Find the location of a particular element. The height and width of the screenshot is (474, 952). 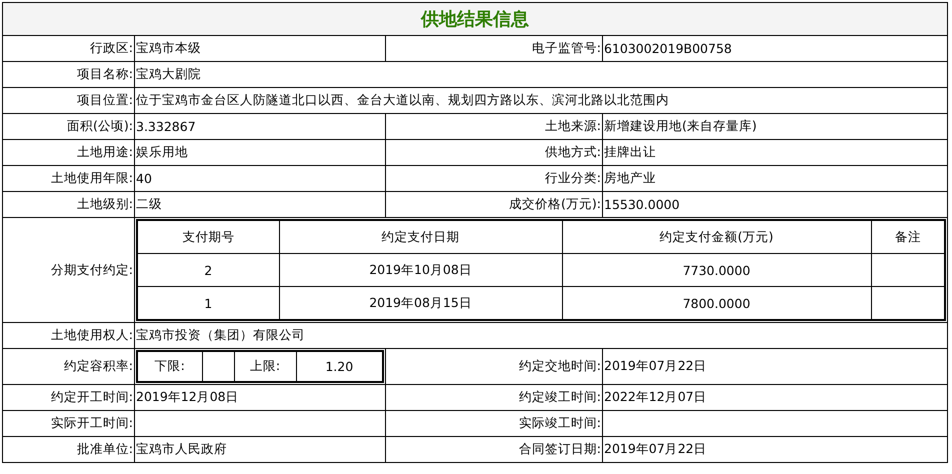

field-label: 电子监管号: is located at coordinates (494, 49).